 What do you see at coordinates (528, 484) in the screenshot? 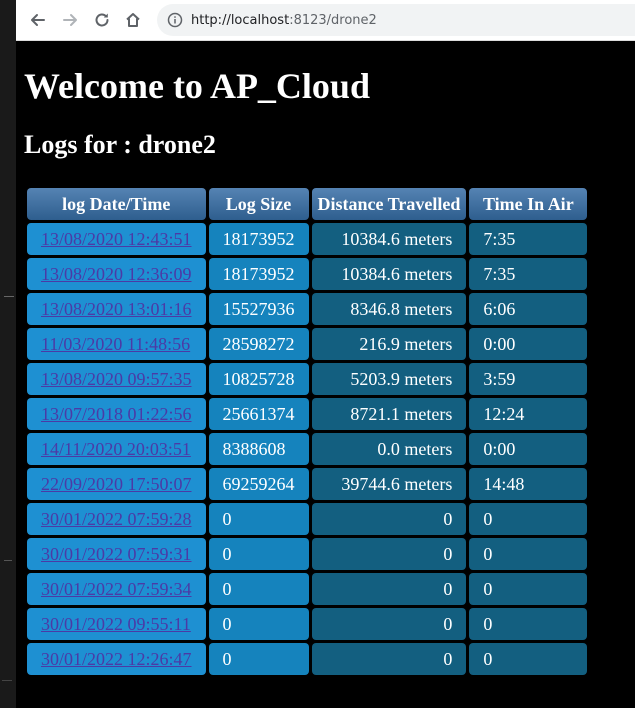
I see `cell-time-in-air: 14:48` at bounding box center [528, 484].